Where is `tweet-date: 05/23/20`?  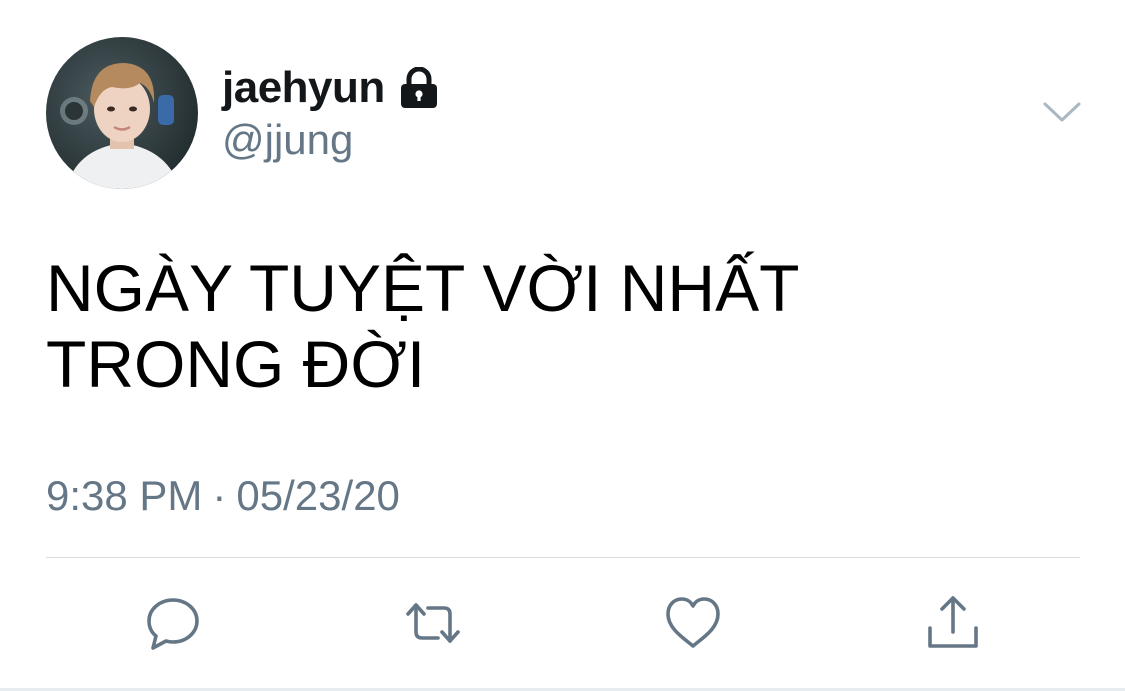
tweet-date: 05/23/20 is located at coordinates (318, 495).